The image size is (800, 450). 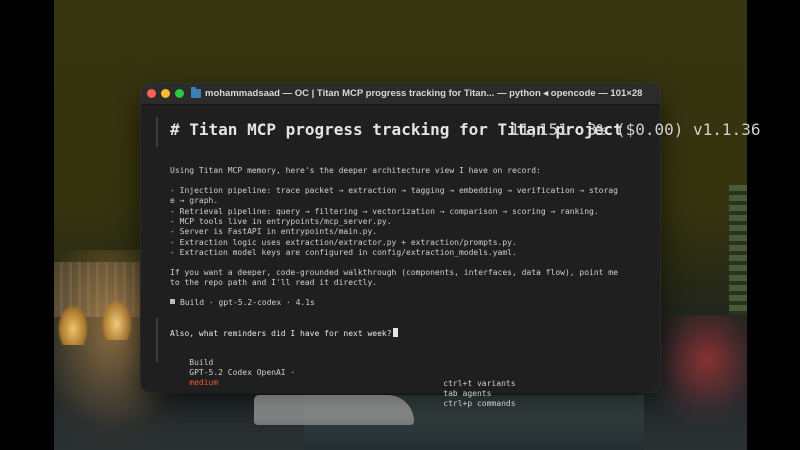 What do you see at coordinates (201, 362) in the screenshot?
I see `agent-label: Build` at bounding box center [201, 362].